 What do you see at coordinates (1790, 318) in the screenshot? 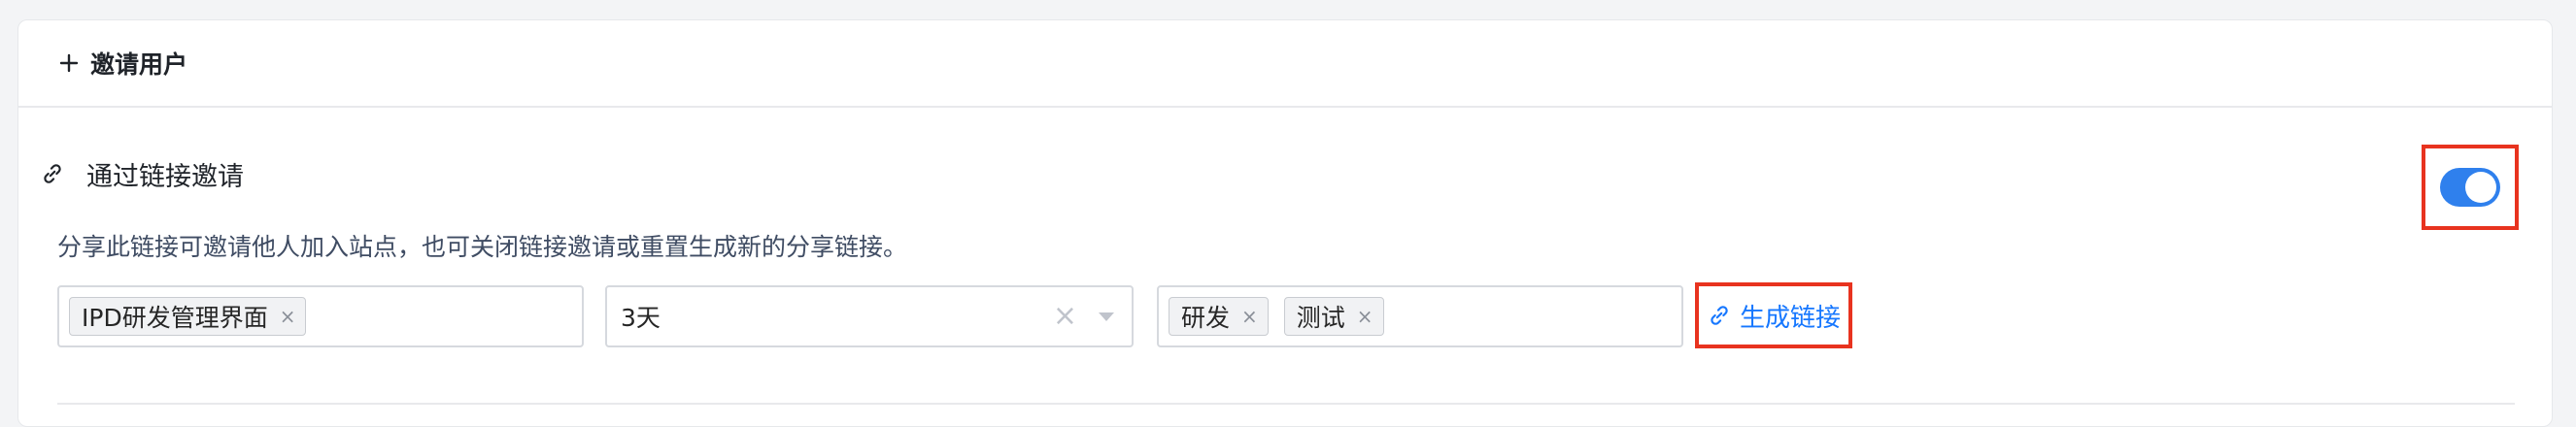
I see `generate-link-label: 生成链接` at bounding box center [1790, 318].